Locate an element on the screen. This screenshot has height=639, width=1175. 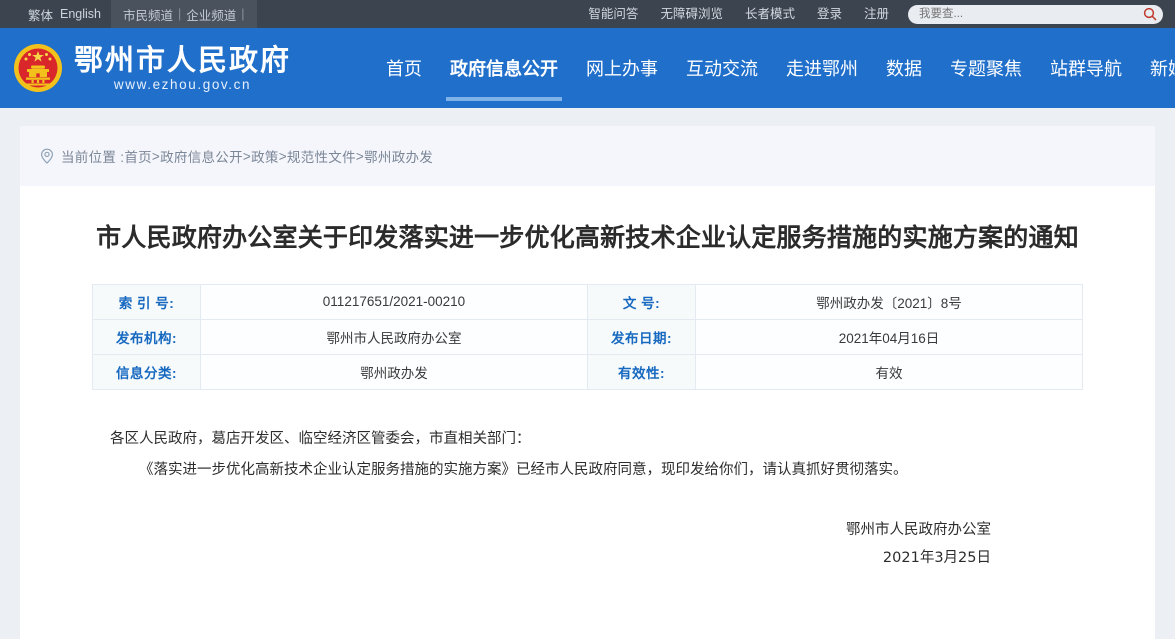
location-pin-icon is located at coordinates (47, 156).